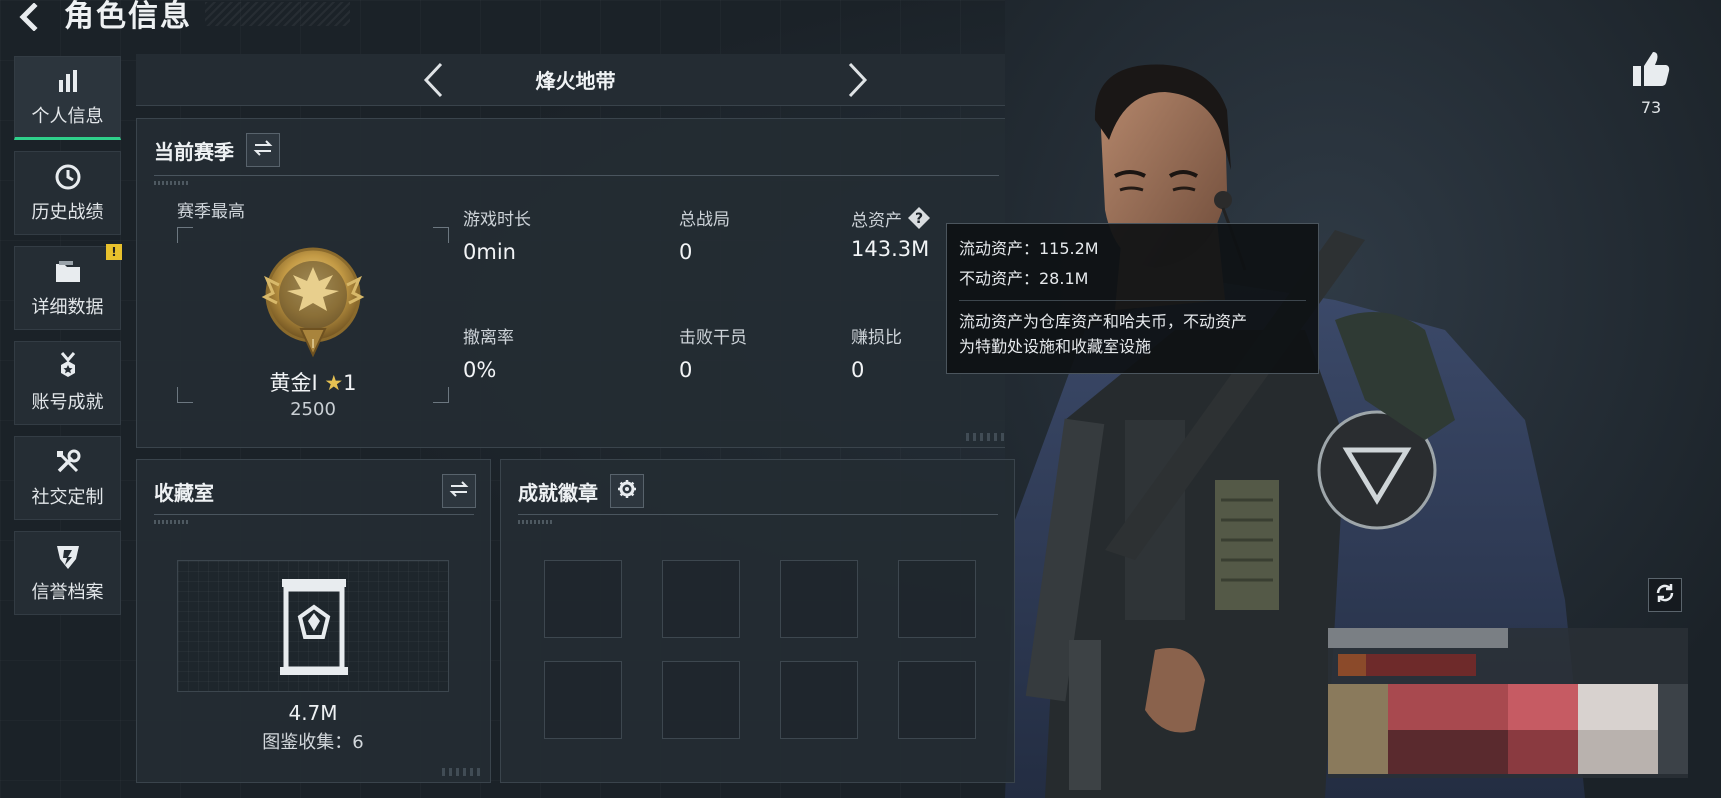 The image size is (1721, 798). What do you see at coordinates (293, 383) in the screenshot?
I see `rank-name: 黄金I` at bounding box center [293, 383].